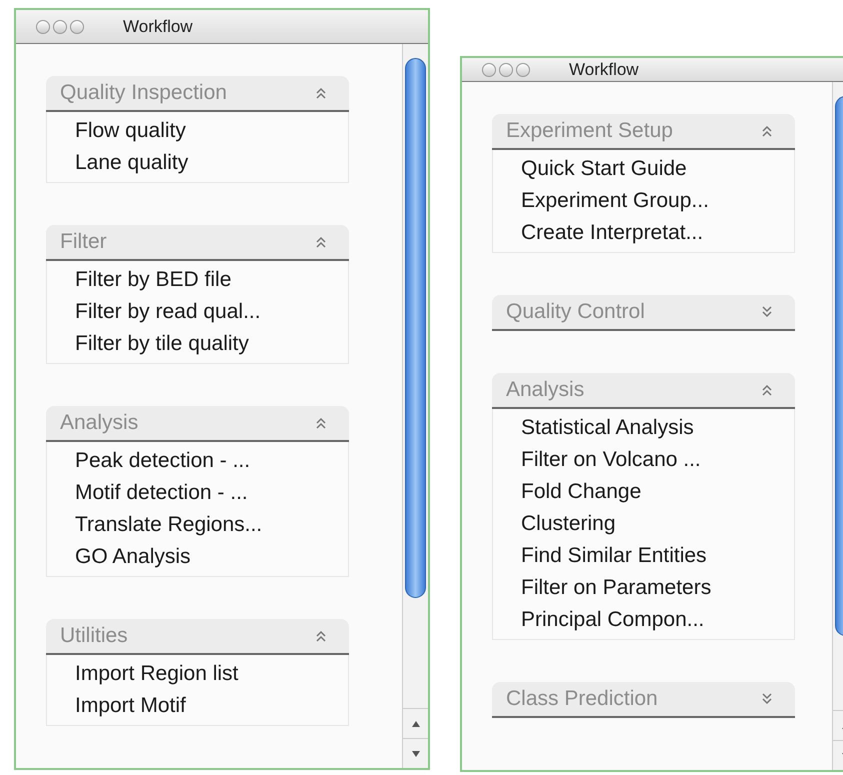 The height and width of the screenshot is (775, 843). What do you see at coordinates (197, 344) in the screenshot?
I see `workflow-item: Filter by tile quality` at bounding box center [197, 344].